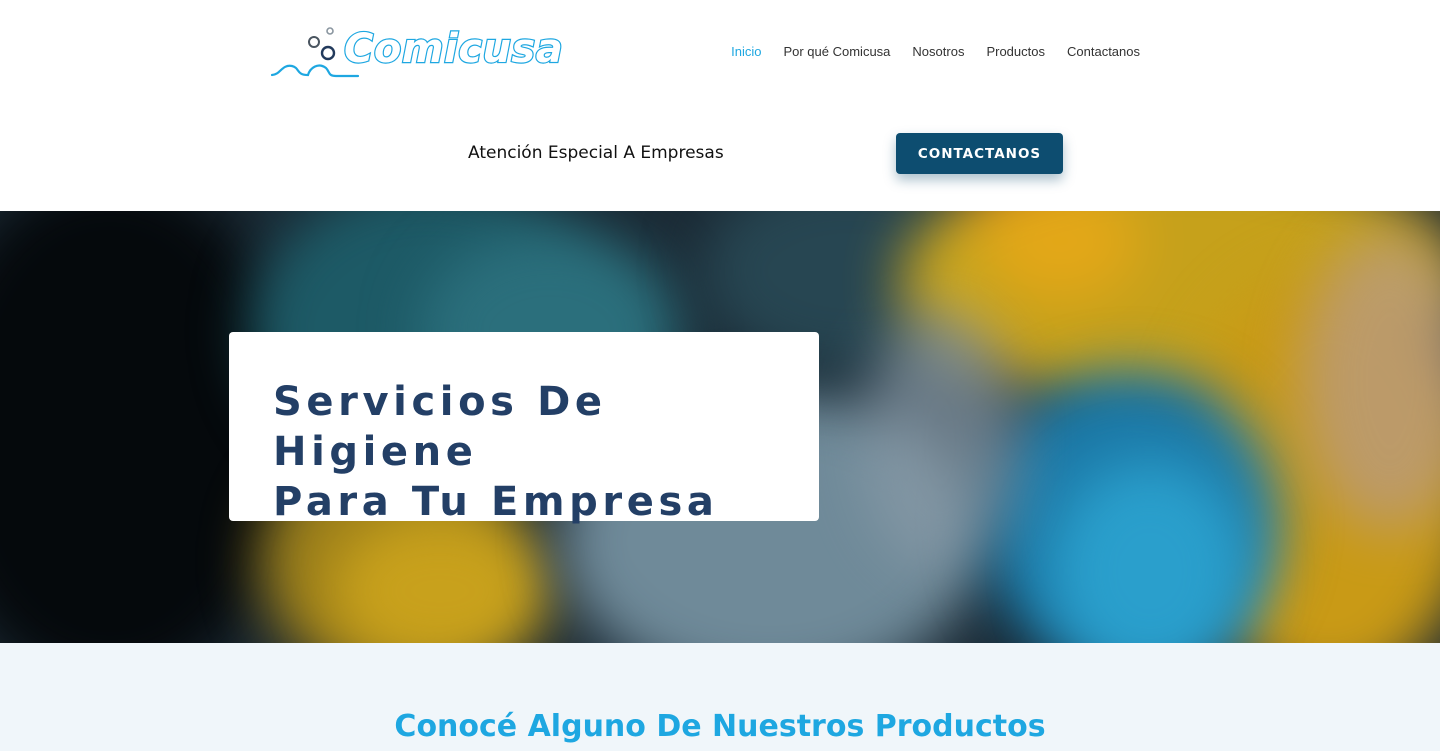 This screenshot has width=1440, height=751. I want to click on business-banner: Atención Especial A Empresas CONTACTANOS, so click(720, 158).